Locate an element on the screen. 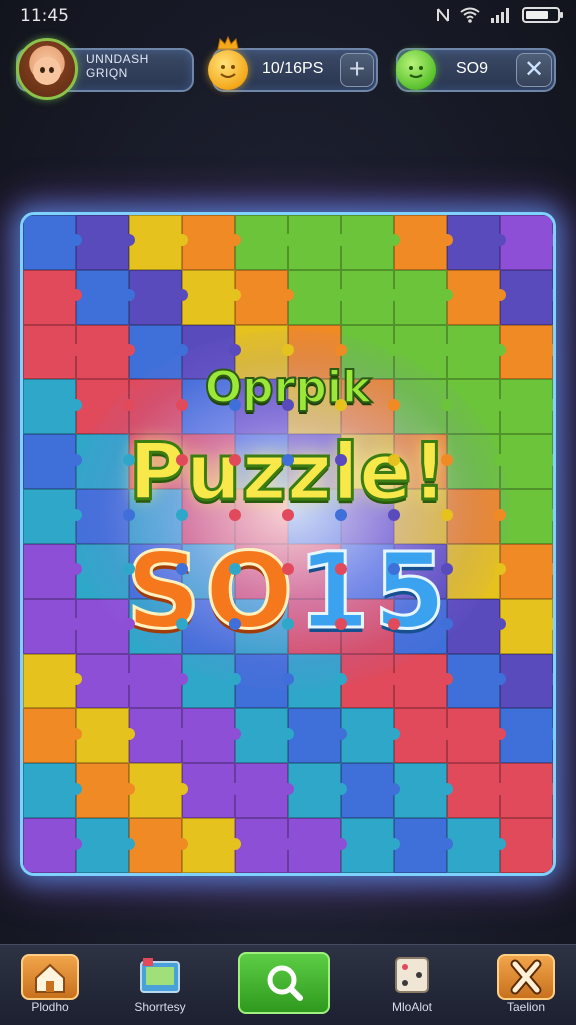 Image resolution: width=576 pixels, height=1025 pixels. nav-search is located at coordinates (284, 984).